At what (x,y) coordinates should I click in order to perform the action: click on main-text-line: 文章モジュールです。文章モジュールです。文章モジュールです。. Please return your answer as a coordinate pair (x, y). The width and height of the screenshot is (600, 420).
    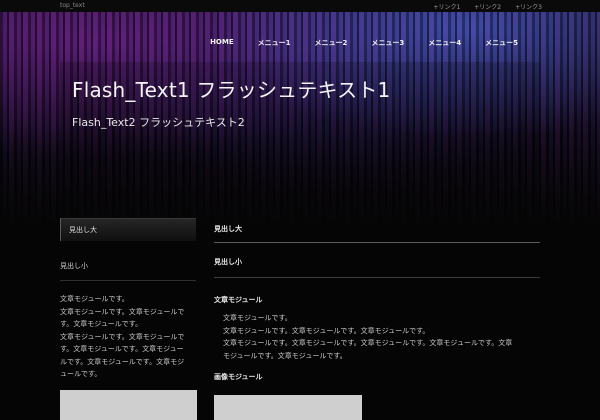
    Looking at the image, I should click on (326, 330).